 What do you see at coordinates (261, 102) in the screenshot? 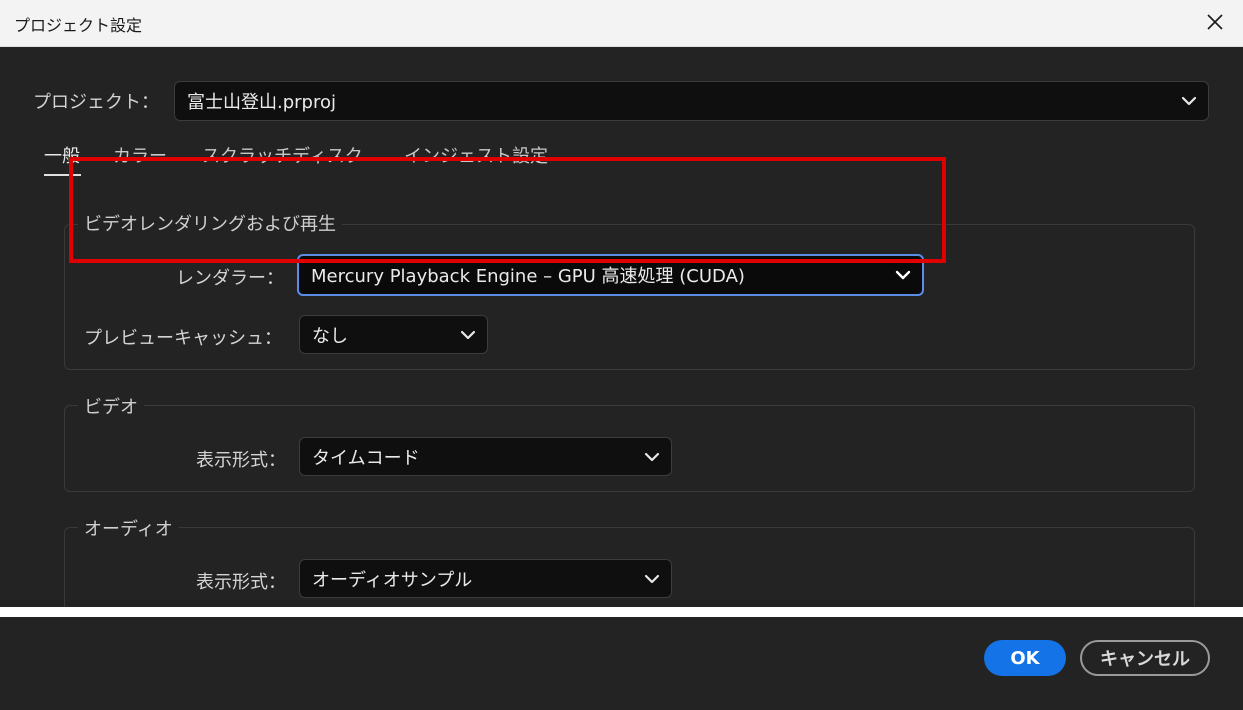
I see `project-value: 富士山登山.prproj` at bounding box center [261, 102].